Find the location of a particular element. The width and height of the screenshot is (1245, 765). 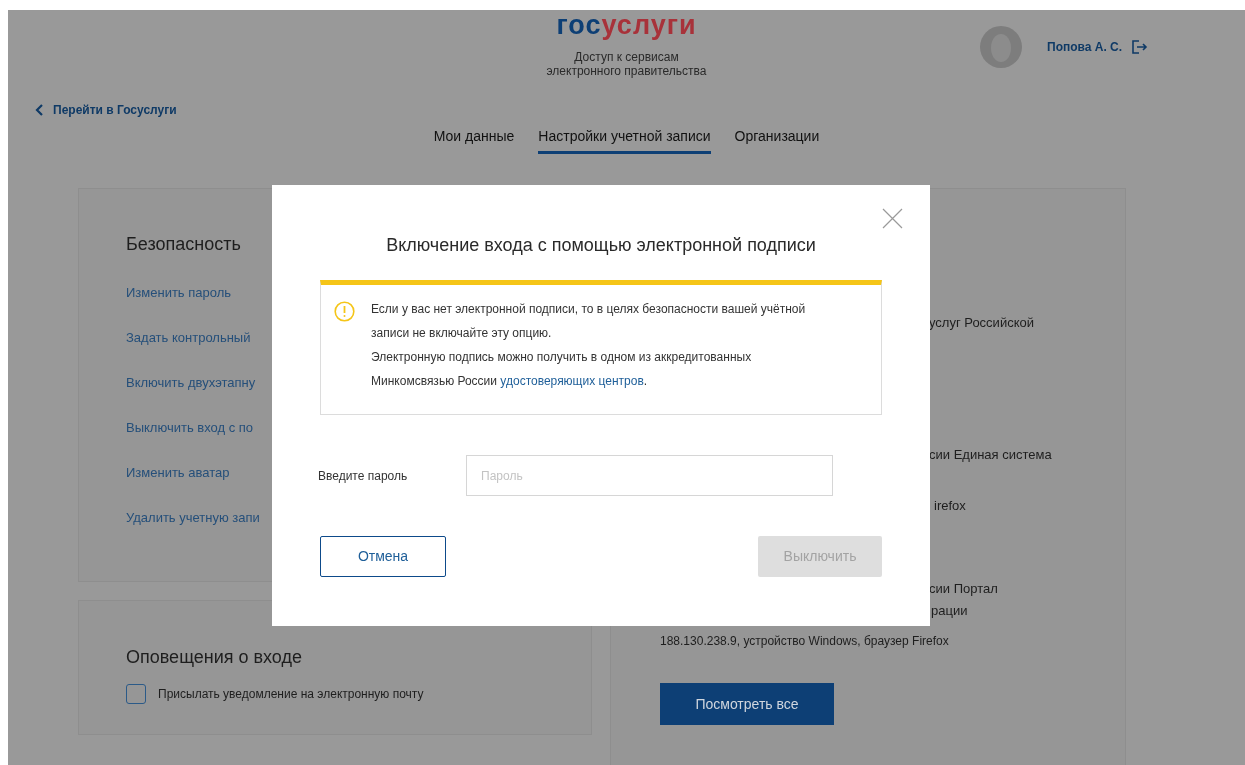

user-name: Попова А. С. is located at coordinates (1085, 47).